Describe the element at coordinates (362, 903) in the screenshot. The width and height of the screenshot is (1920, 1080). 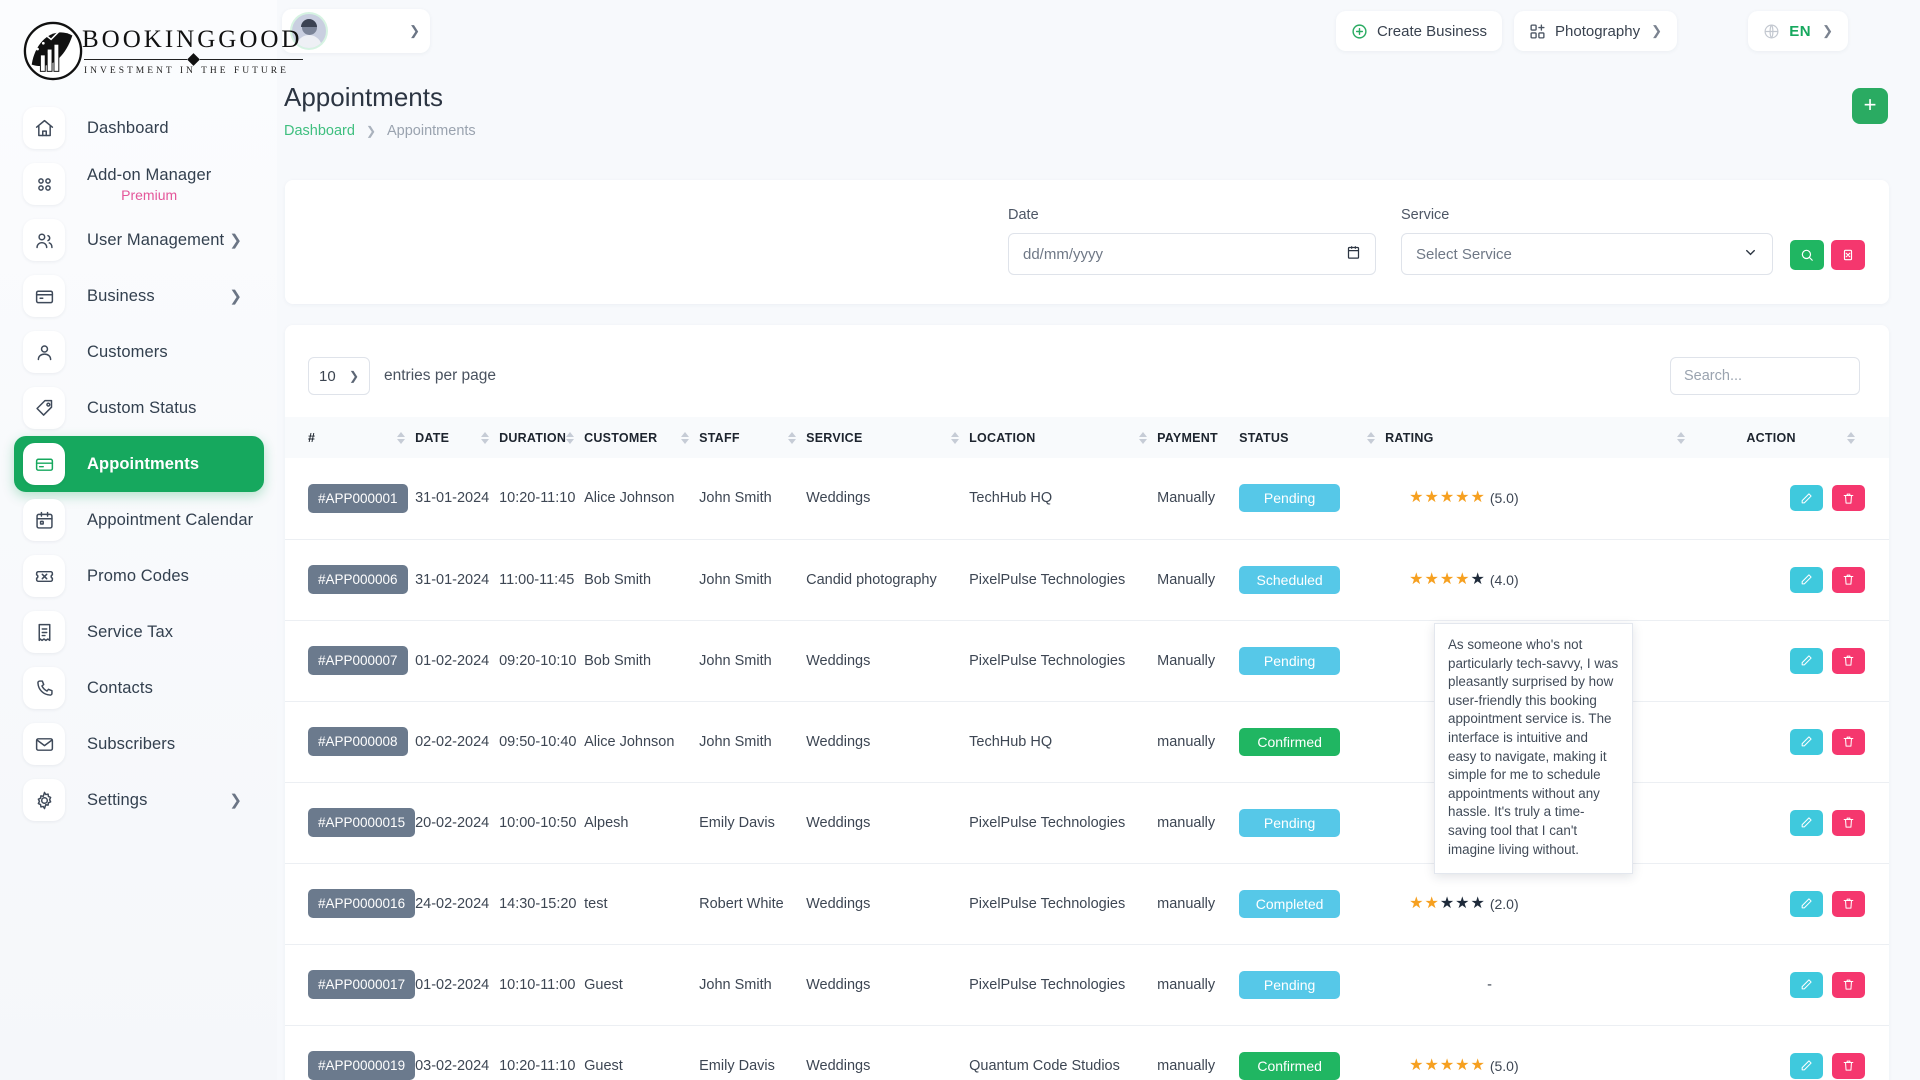
I see `appointment-id-badge: #APP0000016` at that location.